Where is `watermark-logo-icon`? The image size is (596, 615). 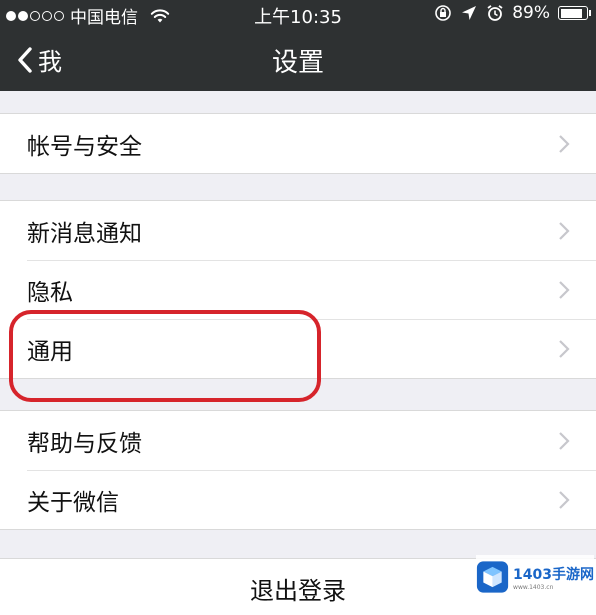
watermark-logo-icon is located at coordinates (492, 577).